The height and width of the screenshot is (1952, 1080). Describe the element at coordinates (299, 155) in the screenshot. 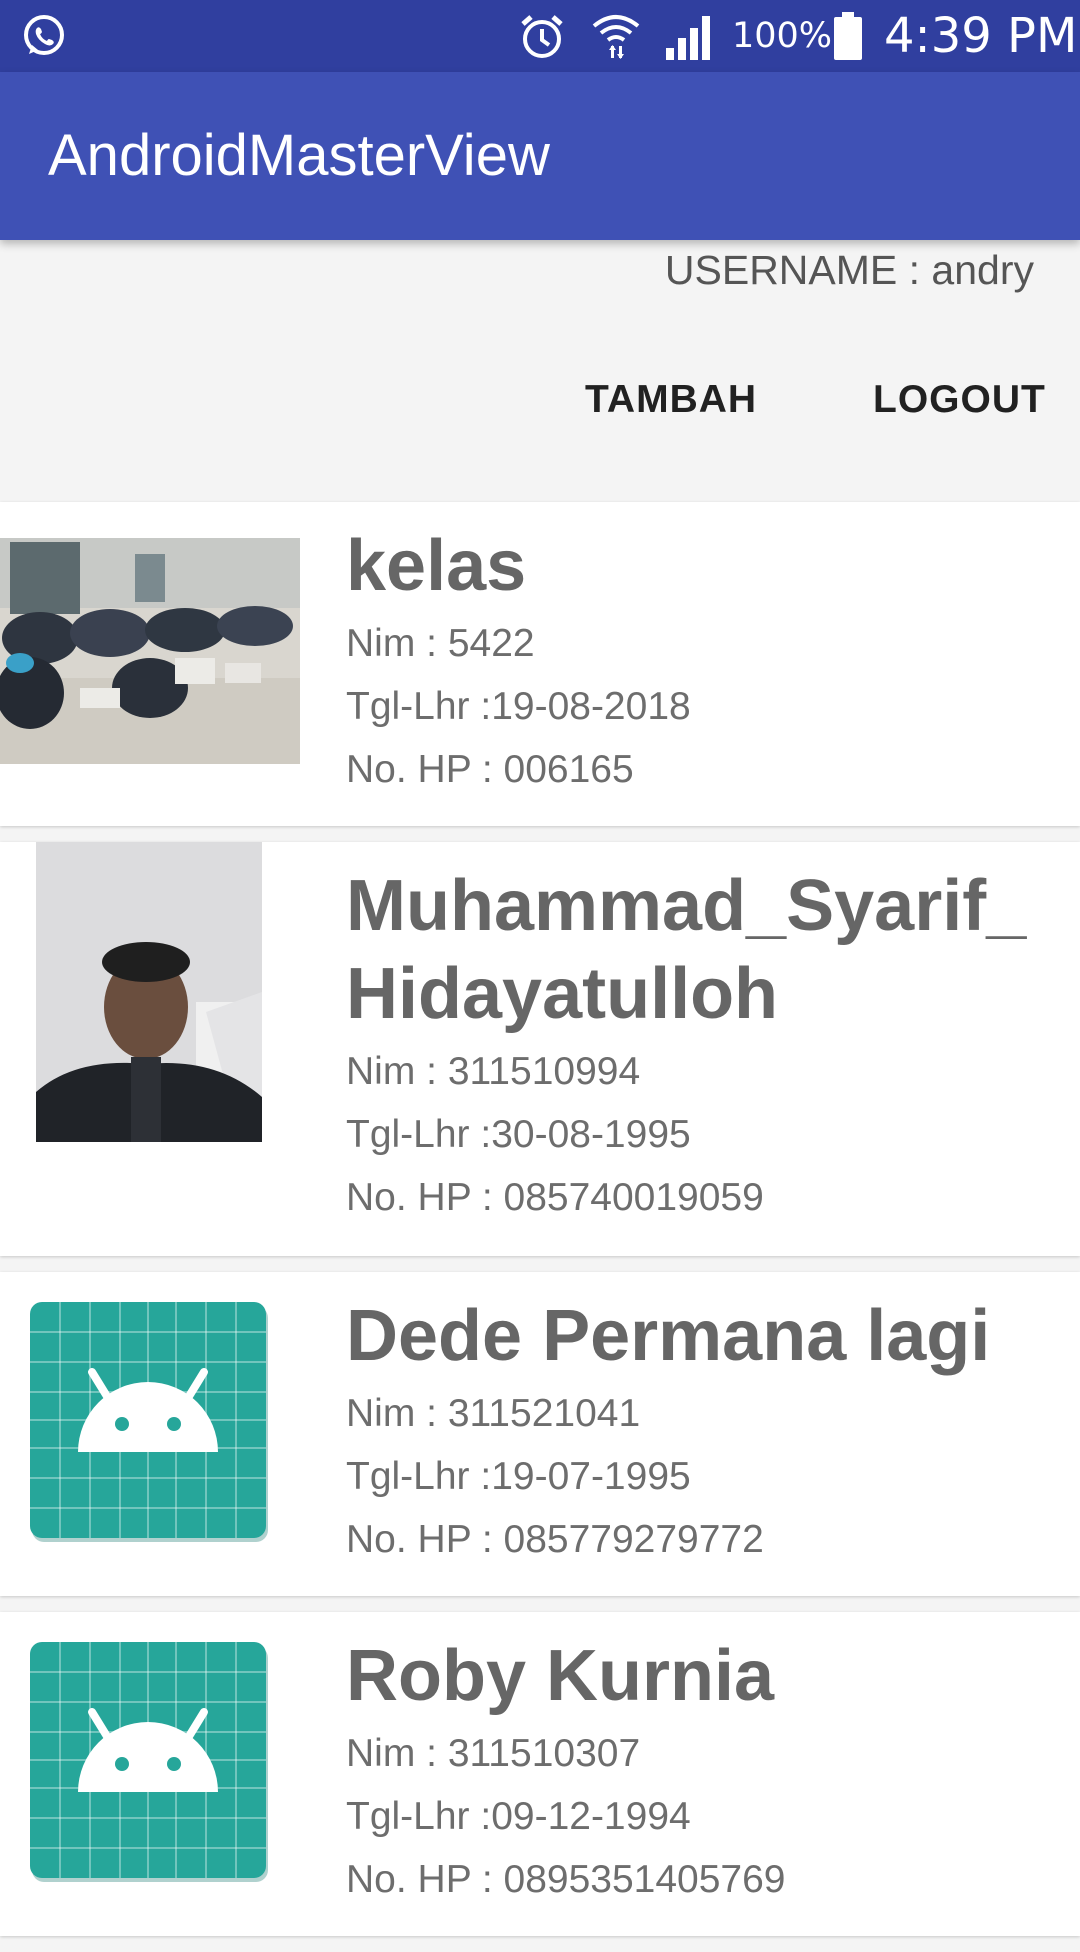

I see `app-title: AndroidMasterView` at that location.